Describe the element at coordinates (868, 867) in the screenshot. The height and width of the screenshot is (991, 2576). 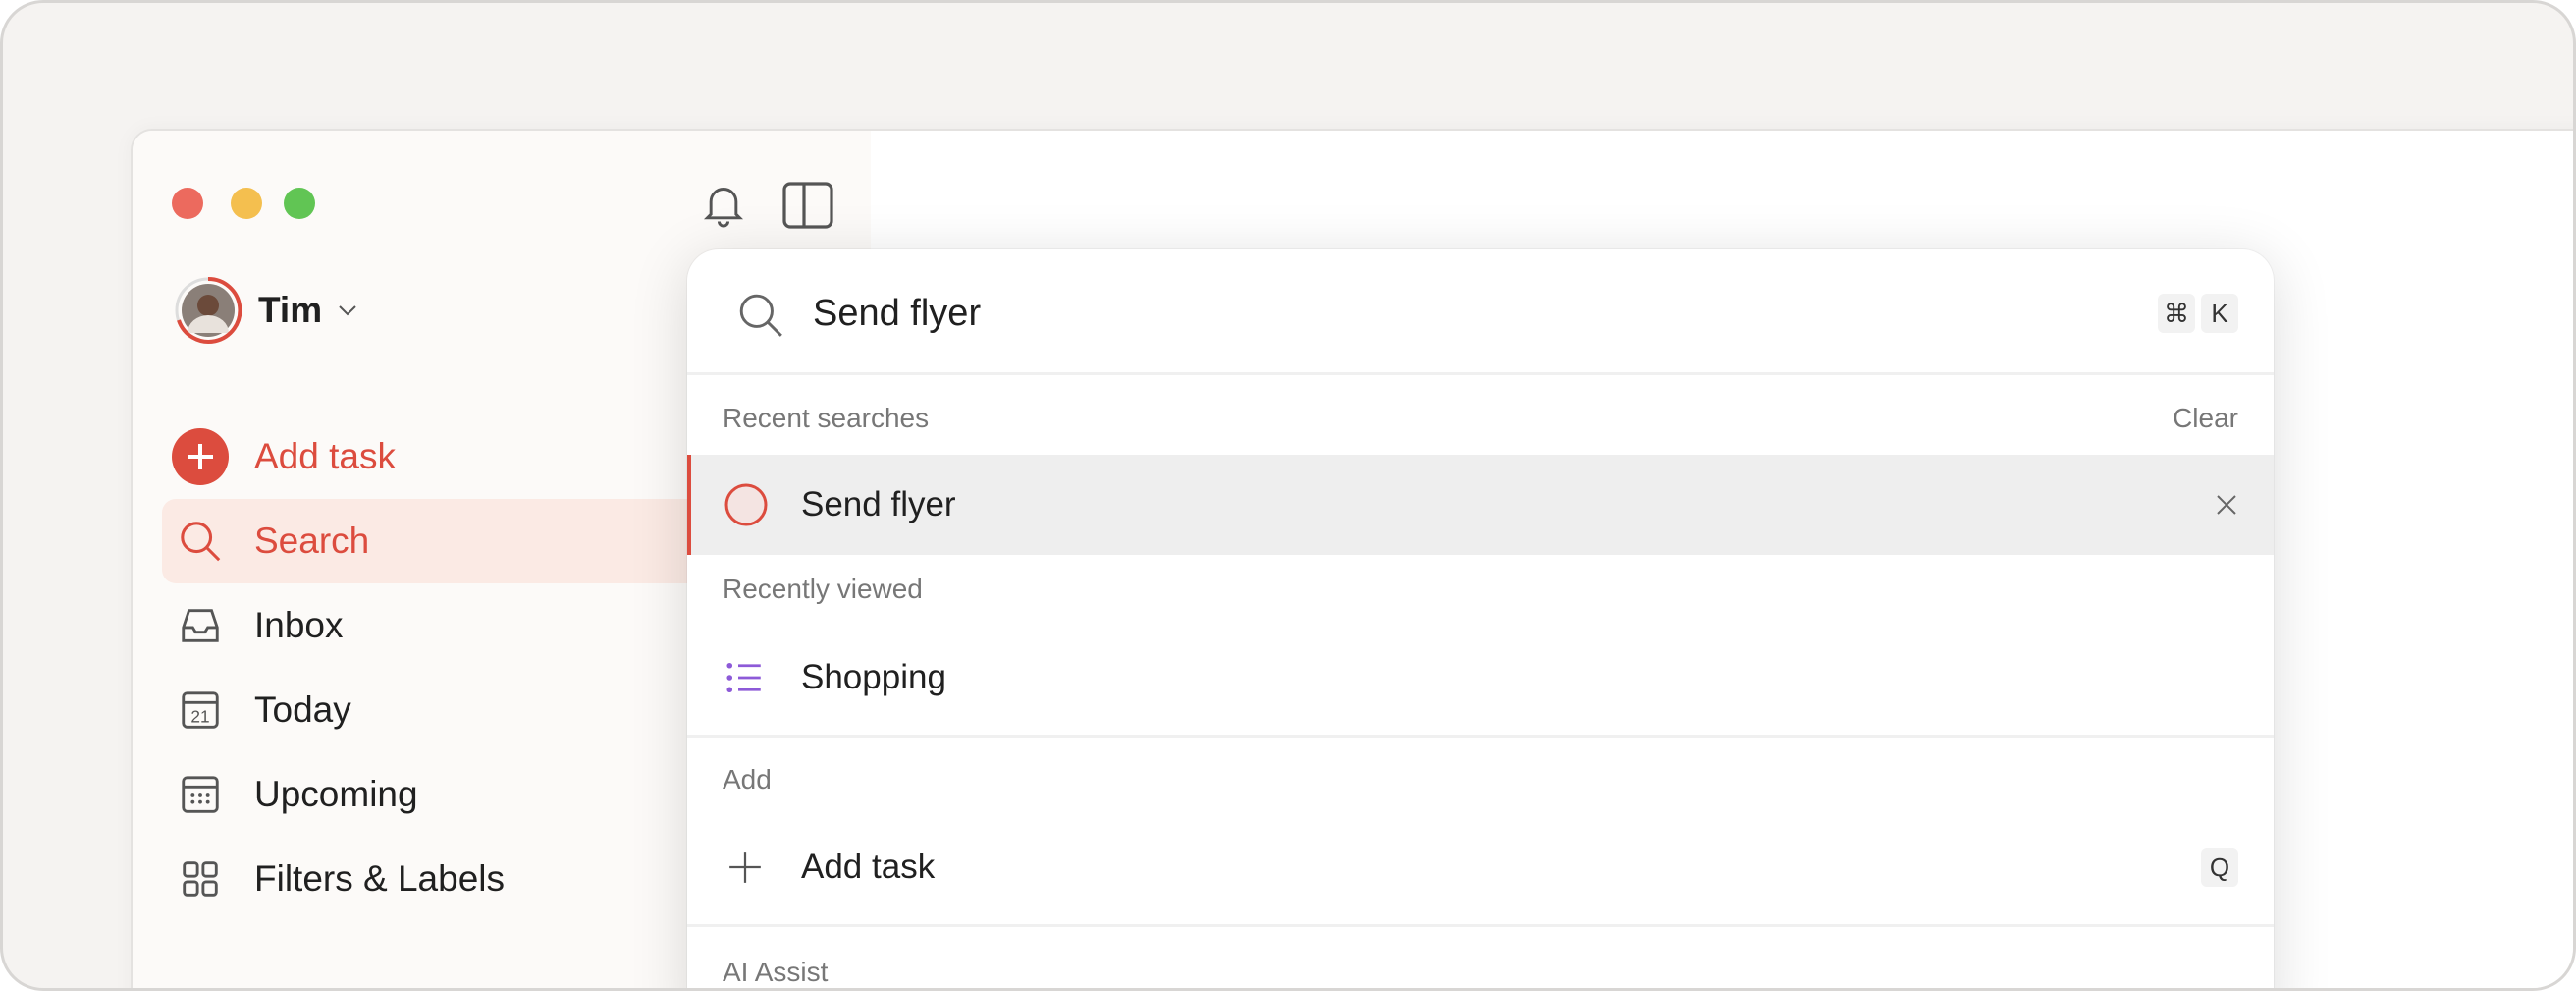
I see `add-task-option-label: Add task` at that location.